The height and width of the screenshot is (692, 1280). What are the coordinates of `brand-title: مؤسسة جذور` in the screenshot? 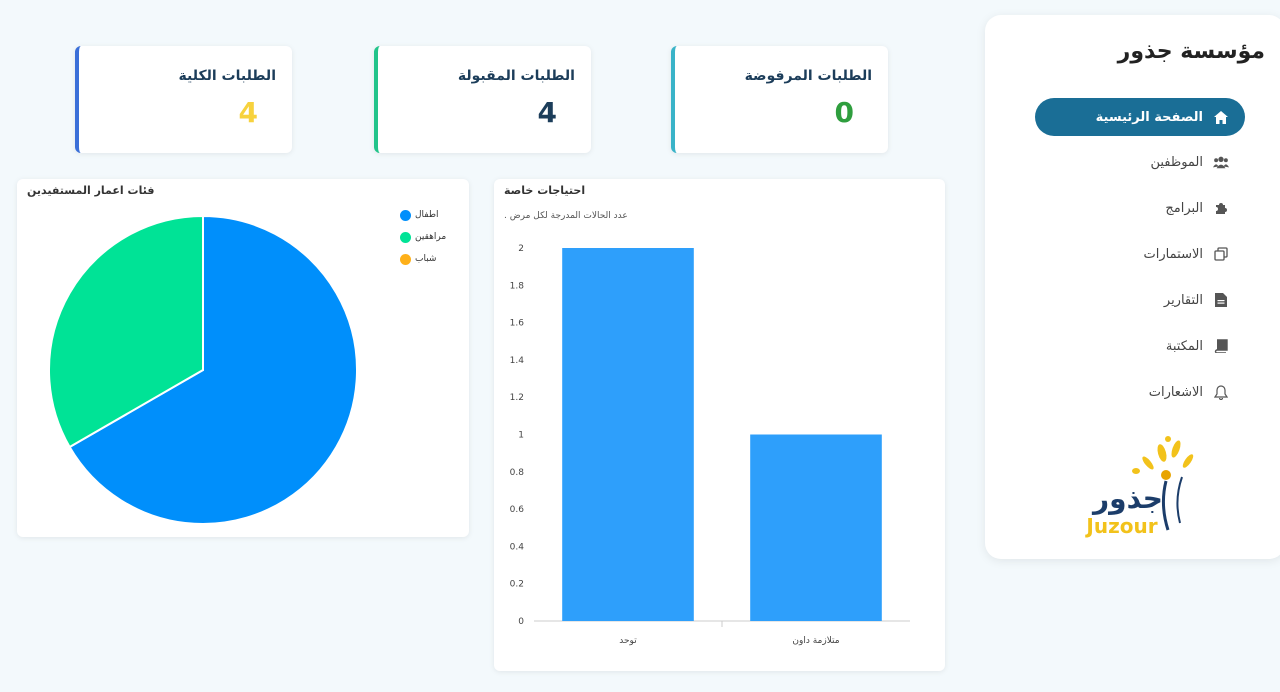 It's located at (1191, 51).